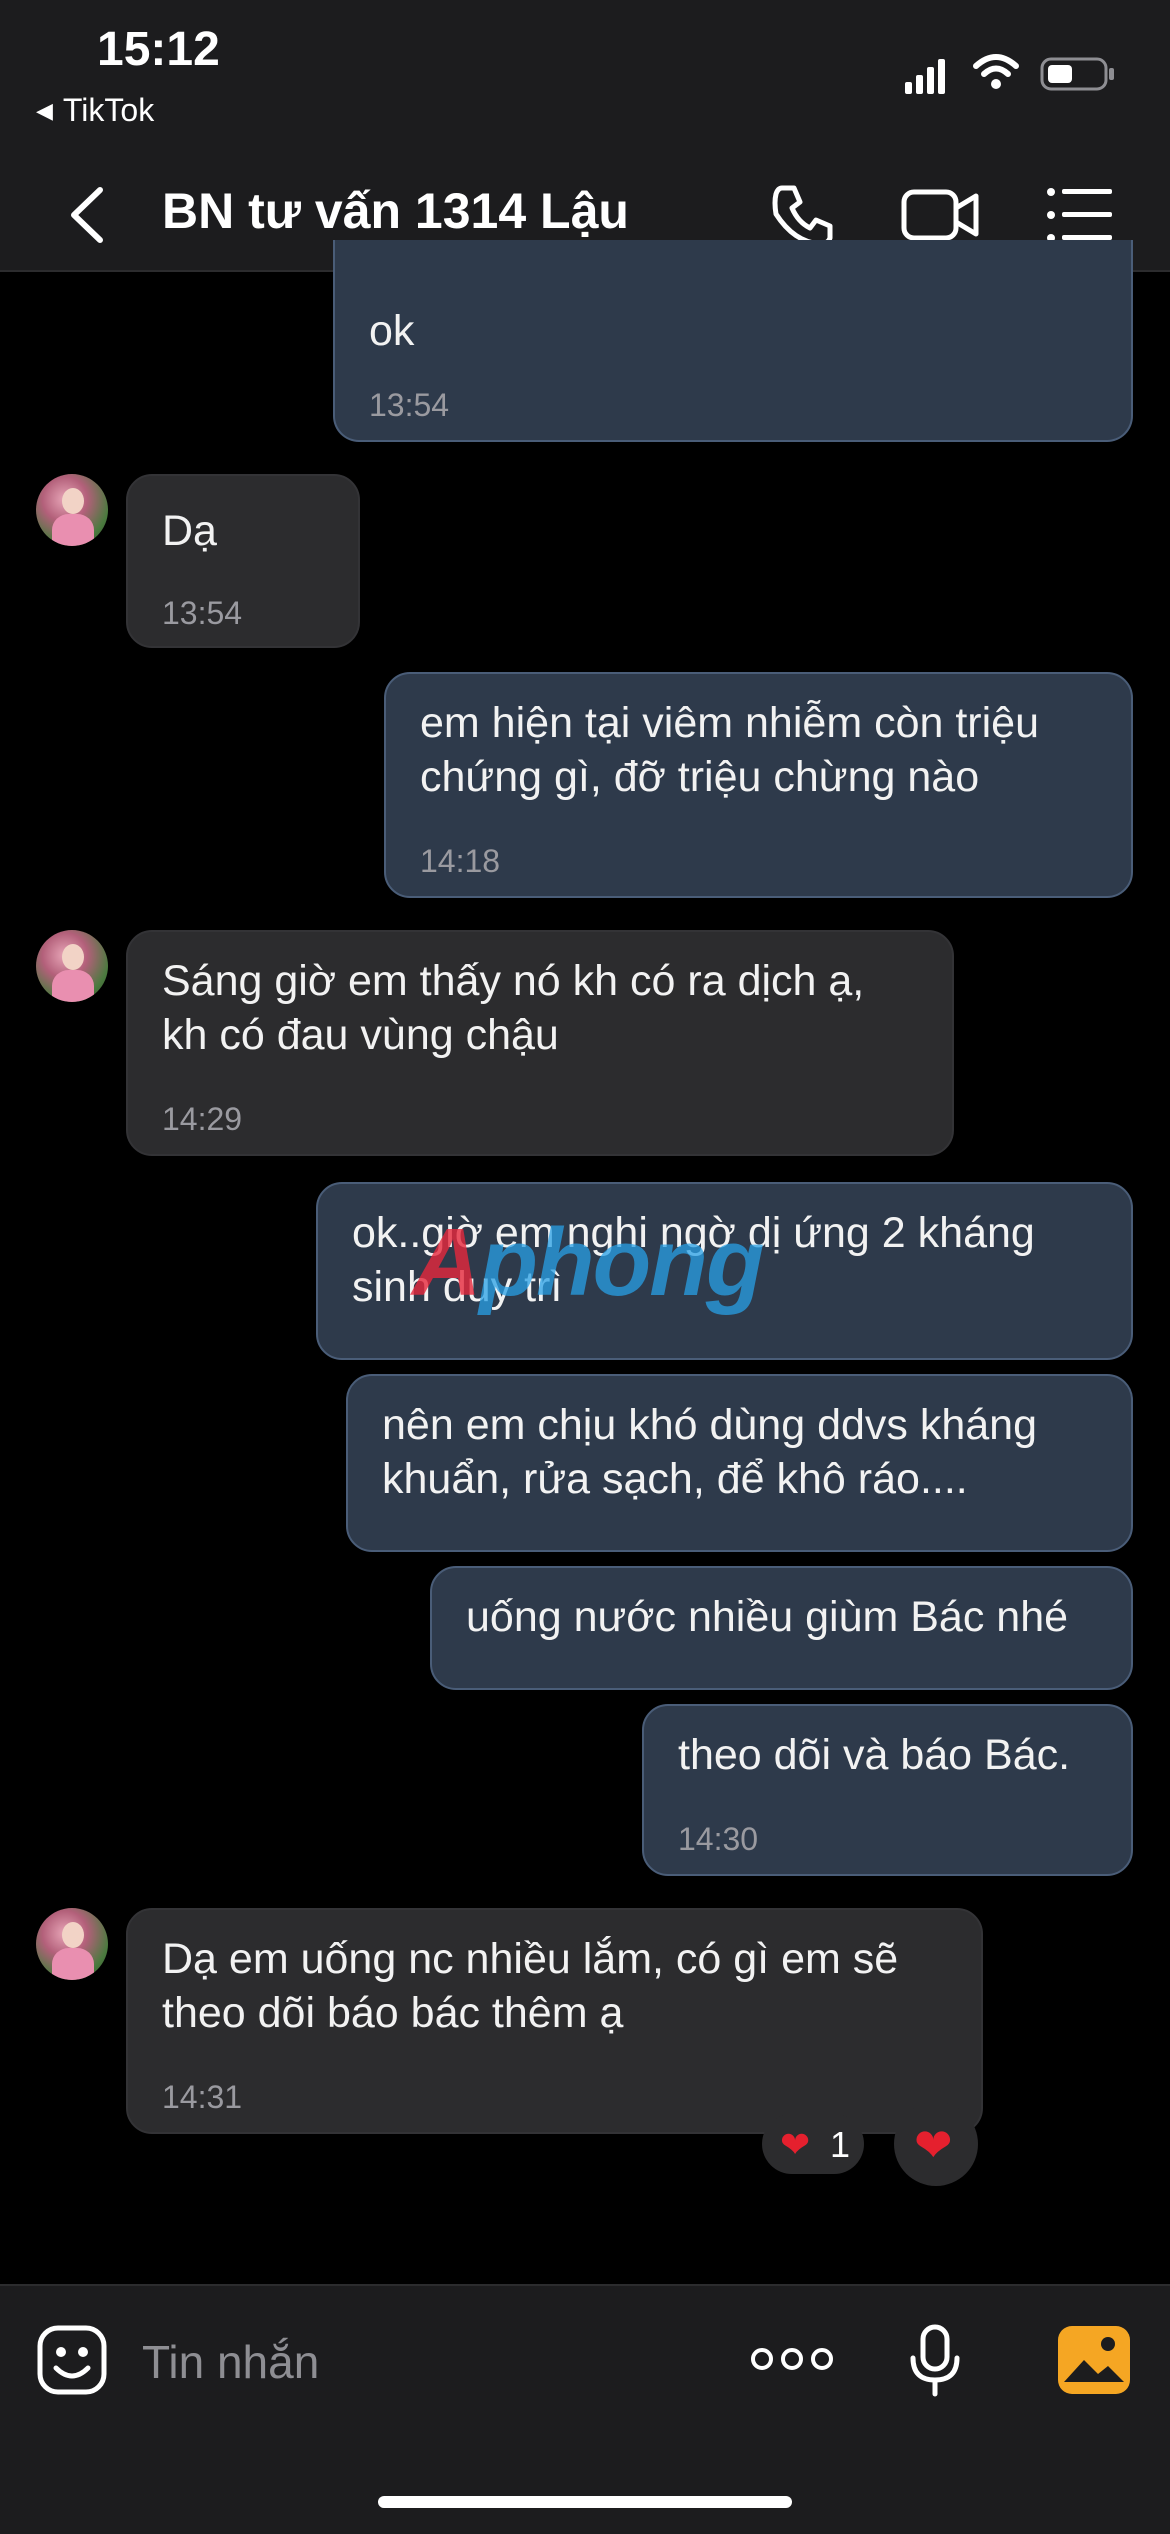 Image resolution: width=1170 pixels, height=2534 pixels. Describe the element at coordinates (813, 2144) in the screenshot. I see `reaction-summary: ❤ 1` at that location.